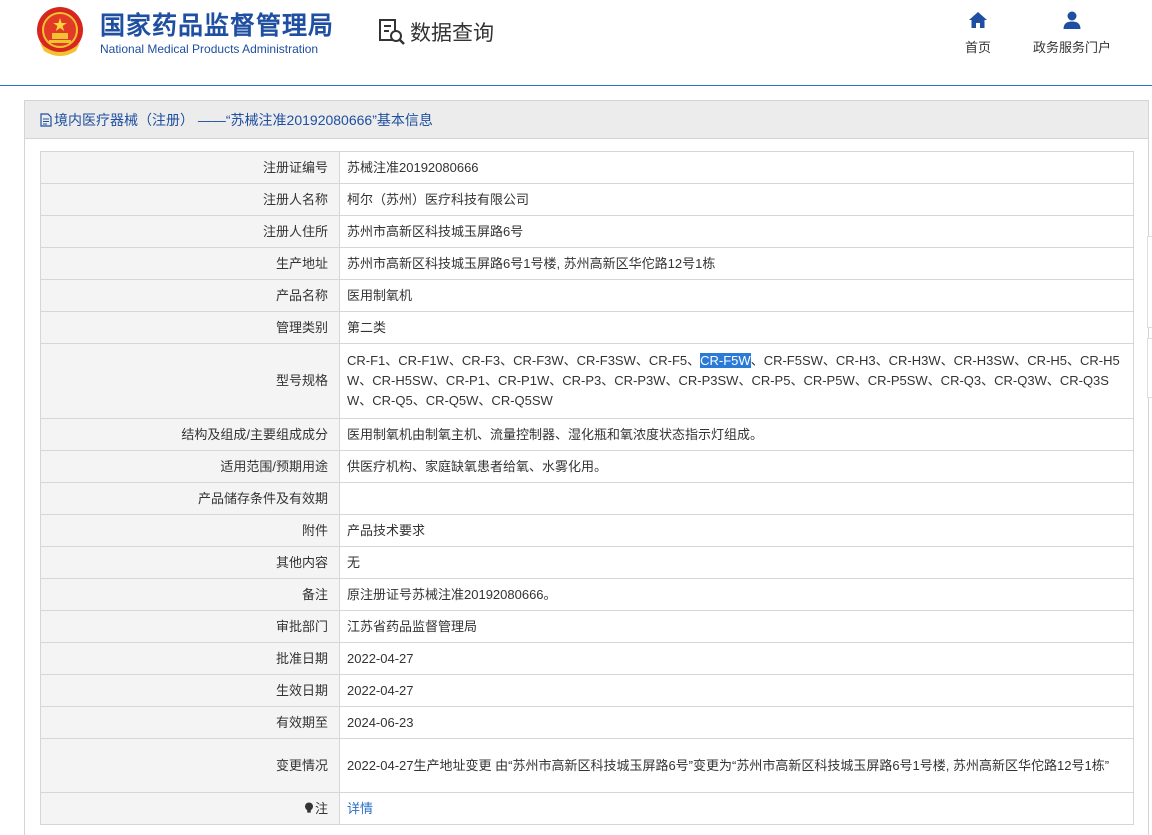 The image size is (1152, 835). I want to click on field-value: 原注册证号苏械注准20192080666。, so click(736, 594).